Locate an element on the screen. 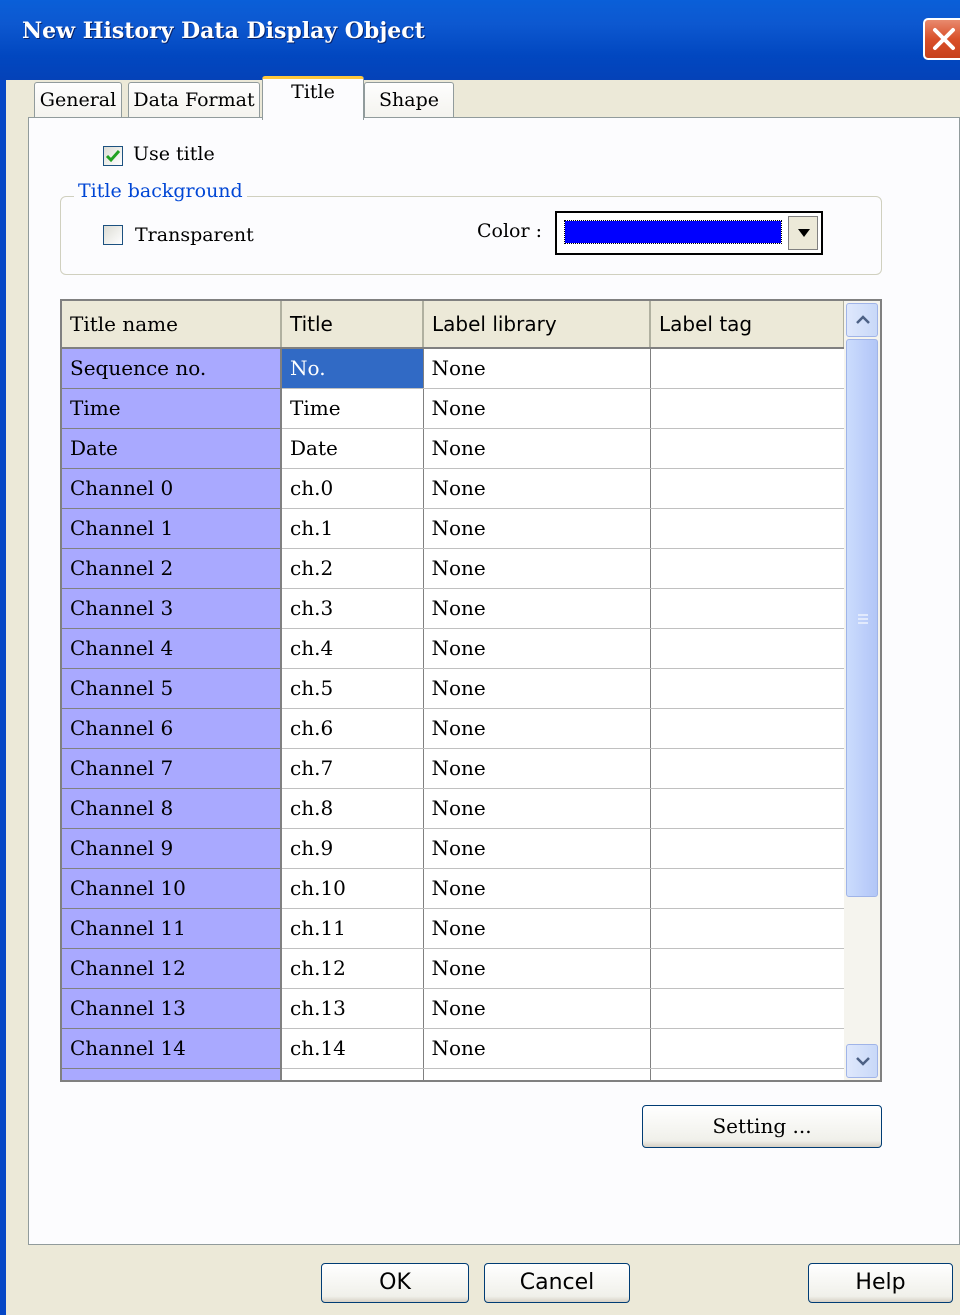 This screenshot has width=960, height=1315. row-title-name-cell: Channel 14 is located at coordinates (172, 1048).